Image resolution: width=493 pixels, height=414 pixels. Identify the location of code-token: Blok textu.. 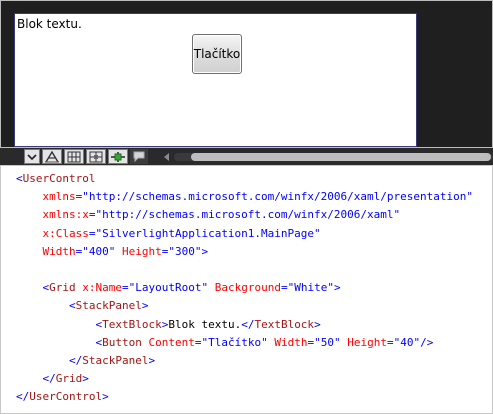
(205, 324).